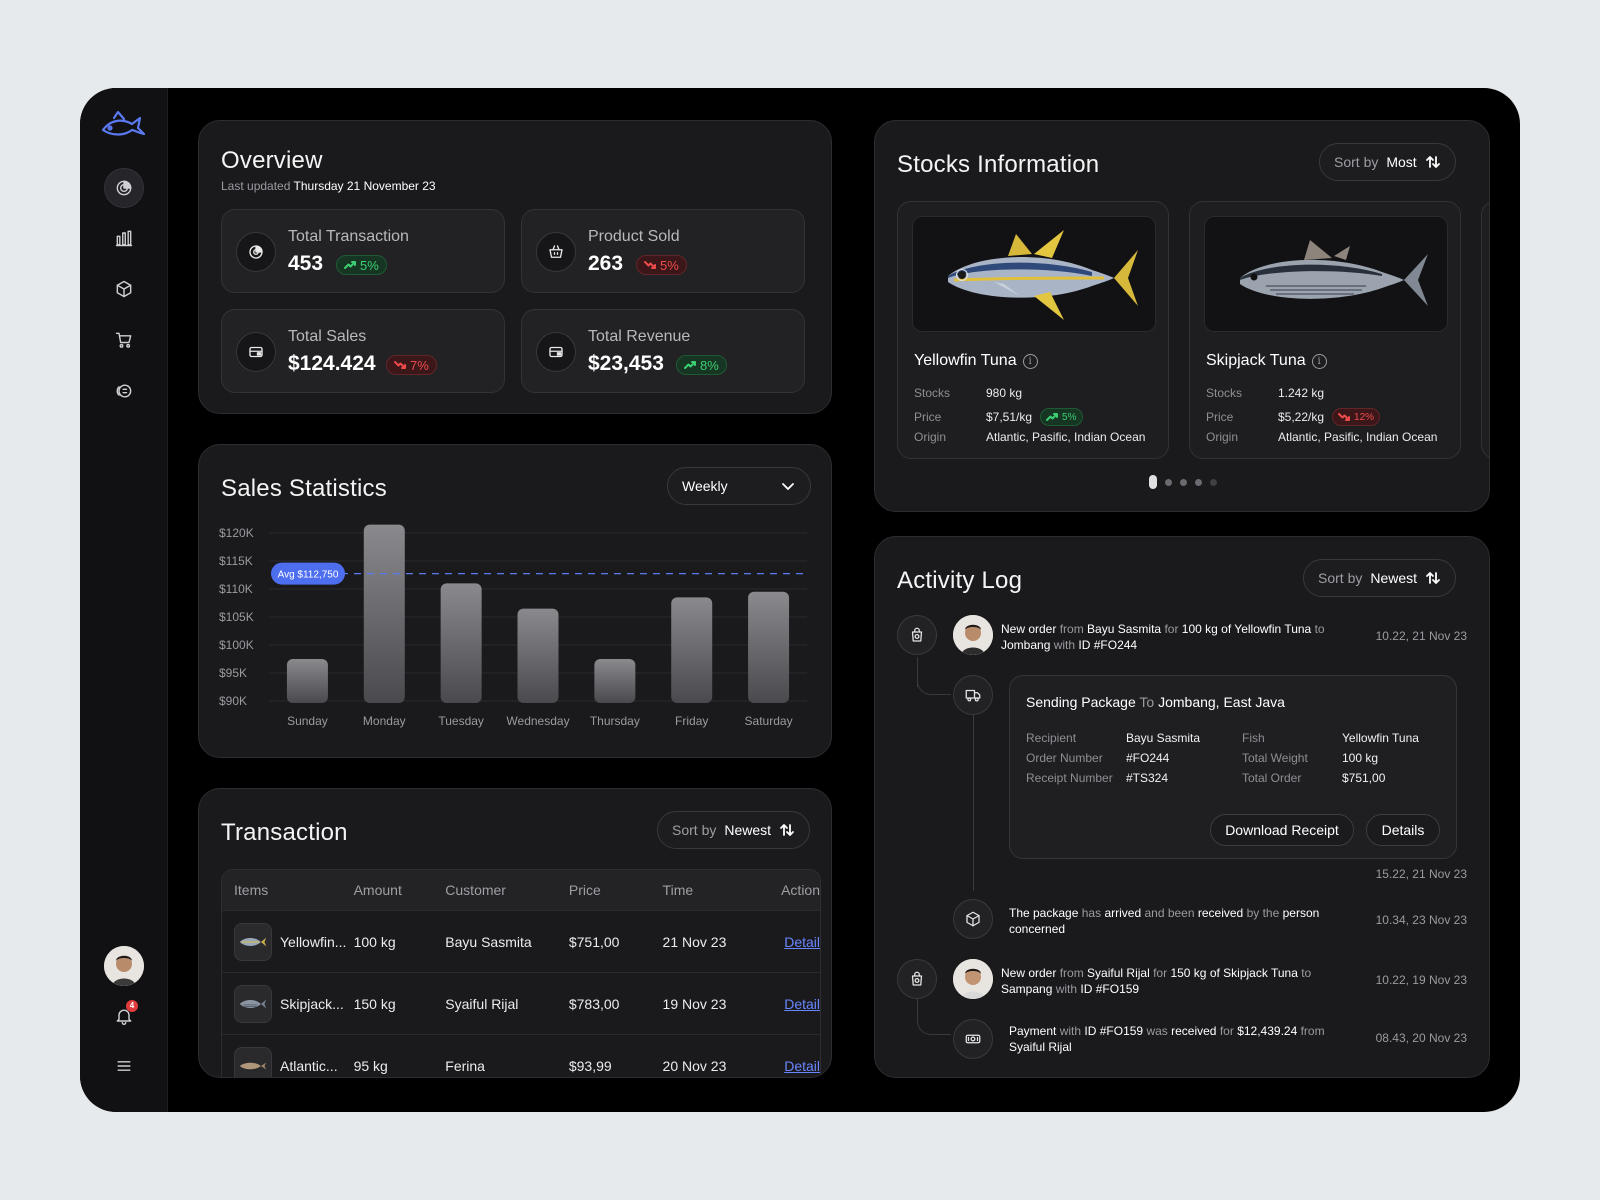 Image resolution: width=1600 pixels, height=1200 pixels. I want to click on amount: 150 kg, so click(374, 1003).